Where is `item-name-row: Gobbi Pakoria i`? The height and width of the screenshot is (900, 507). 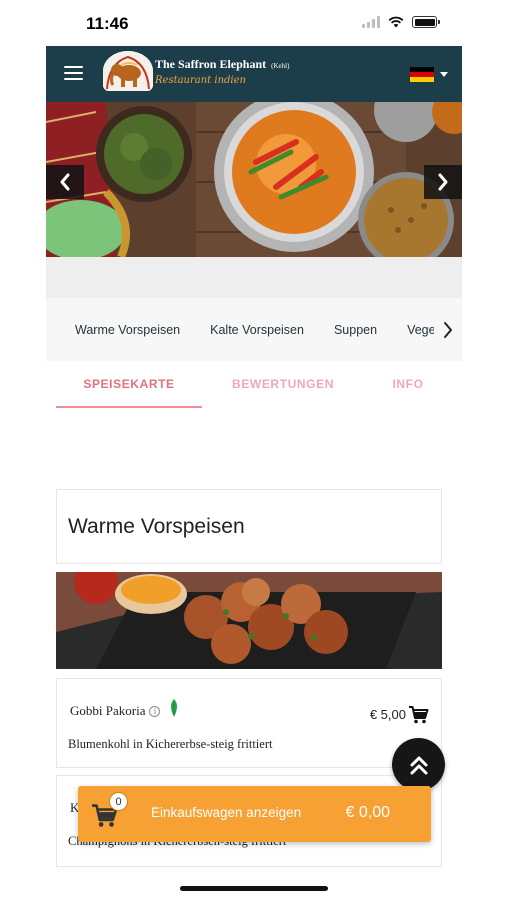 item-name-row: Gobbi Pakoria i is located at coordinates (125, 709).